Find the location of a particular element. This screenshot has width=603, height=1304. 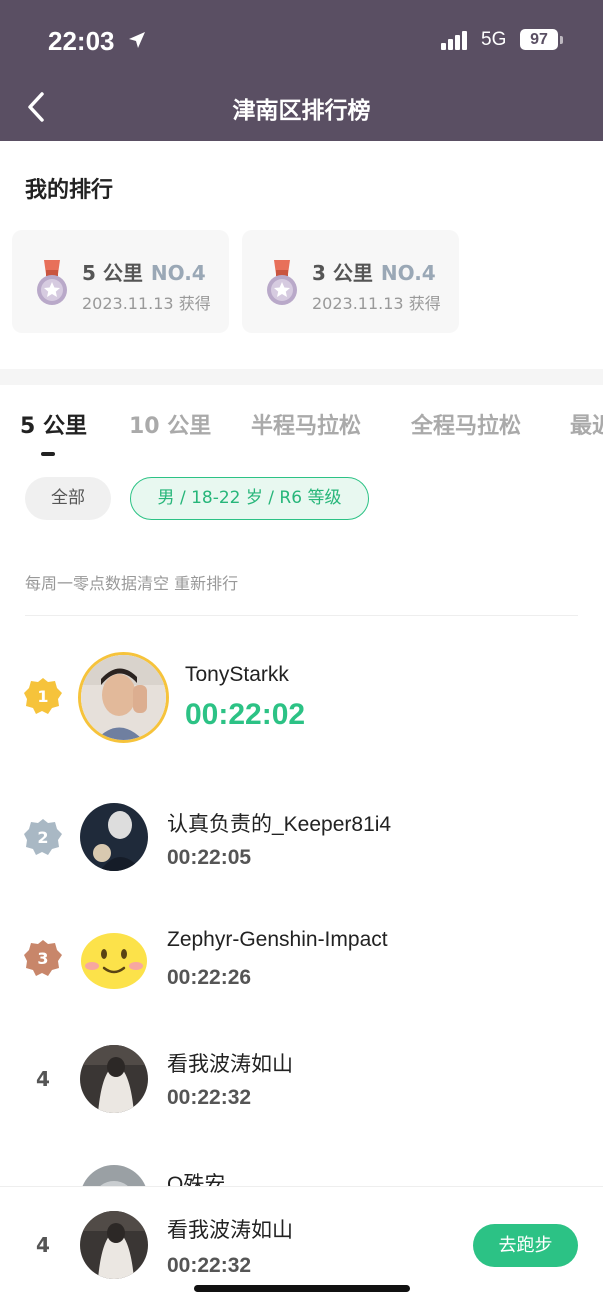

distance-tabs: 5 公里 10 公里 半程马拉松 全程马拉松 最近 is located at coordinates (301, 433).